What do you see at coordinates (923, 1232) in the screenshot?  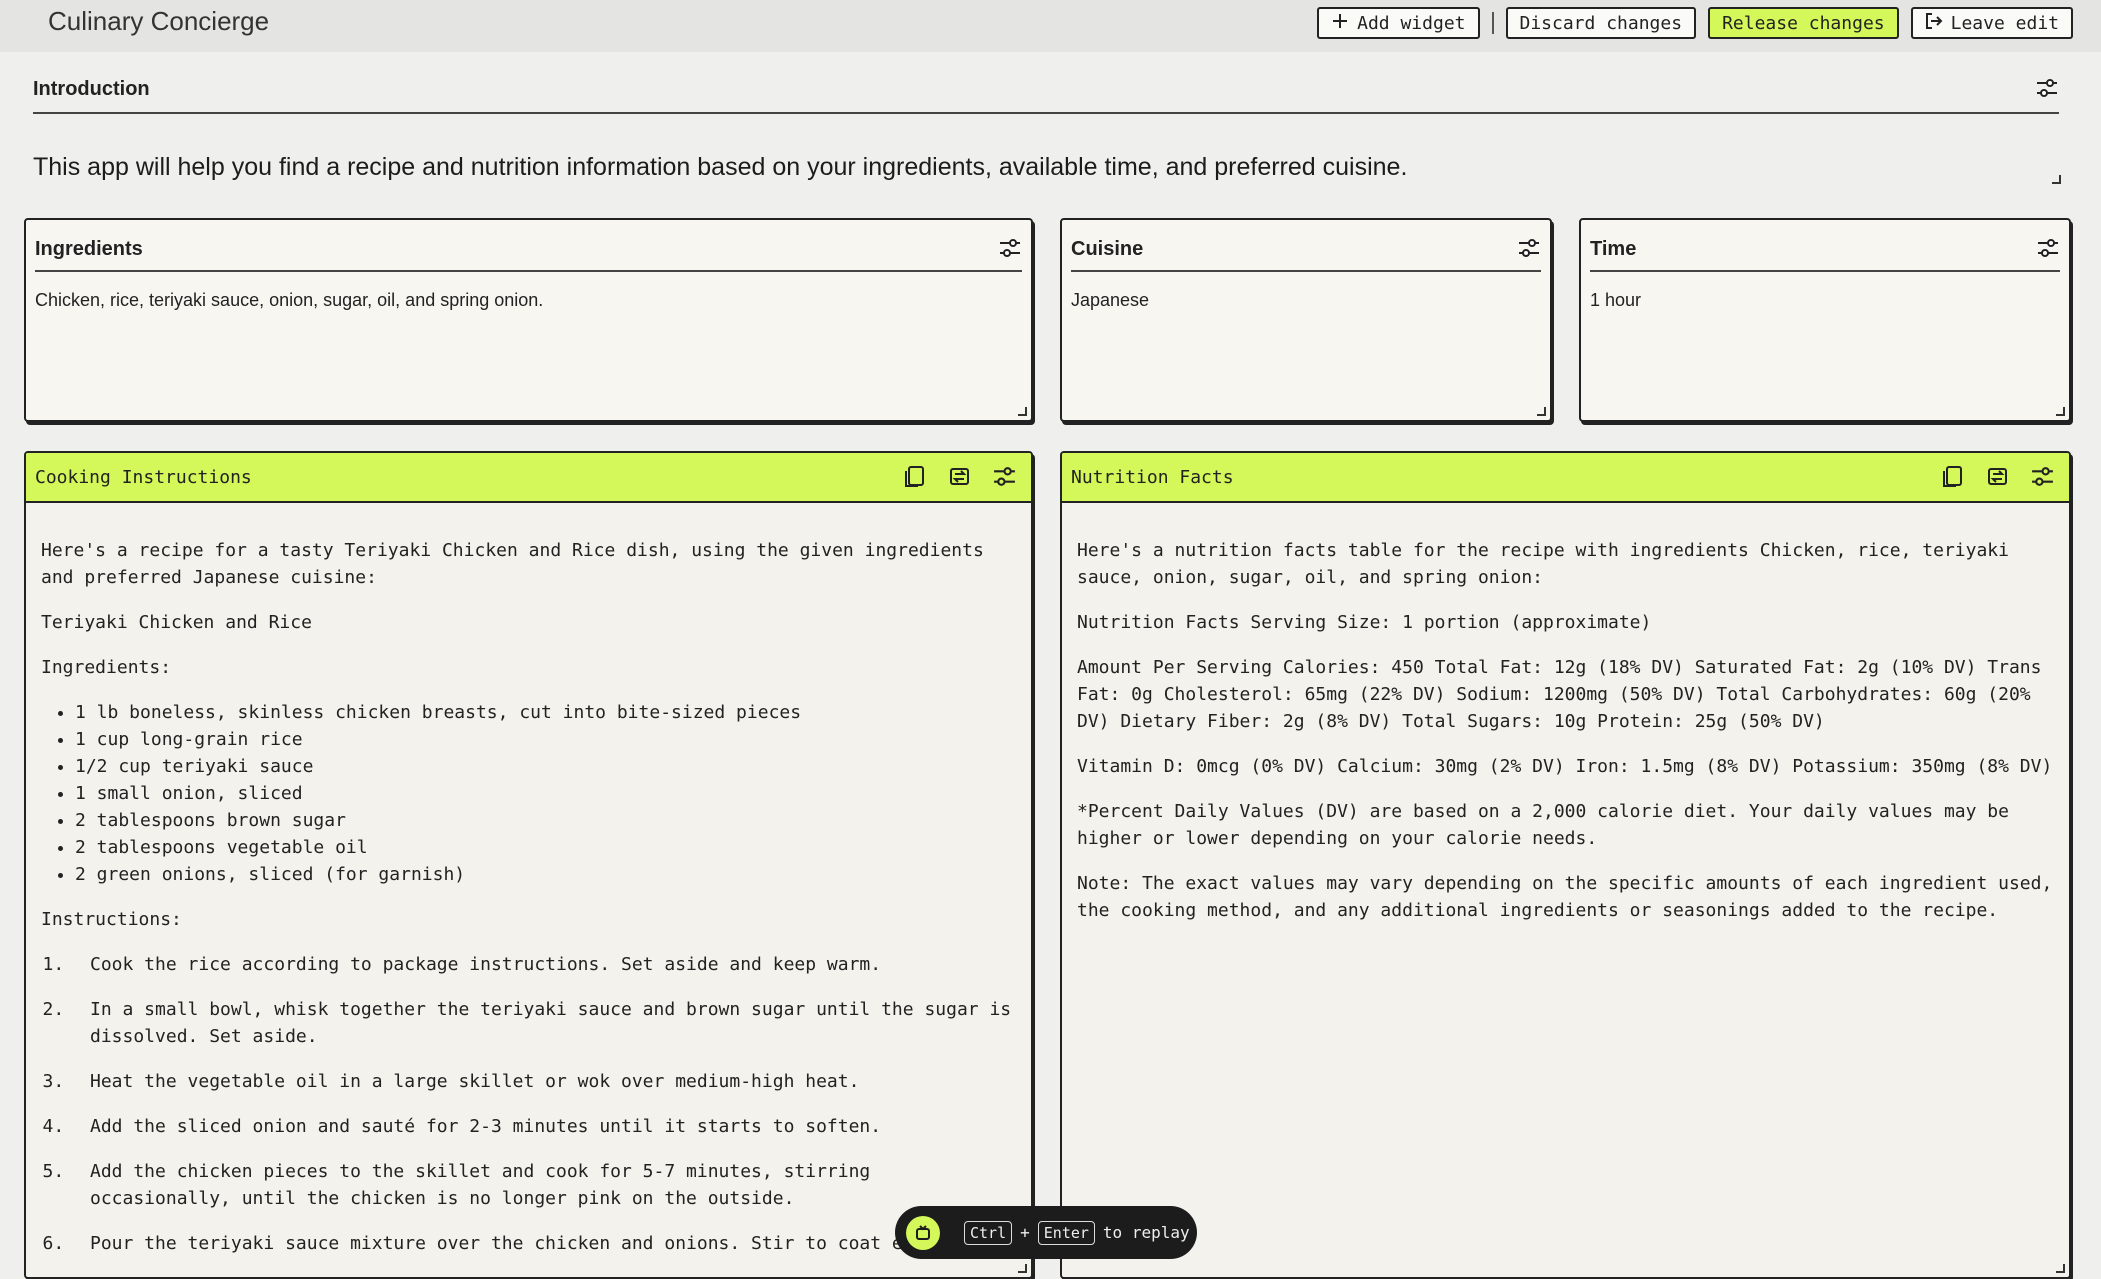 I see `replay-button` at bounding box center [923, 1232].